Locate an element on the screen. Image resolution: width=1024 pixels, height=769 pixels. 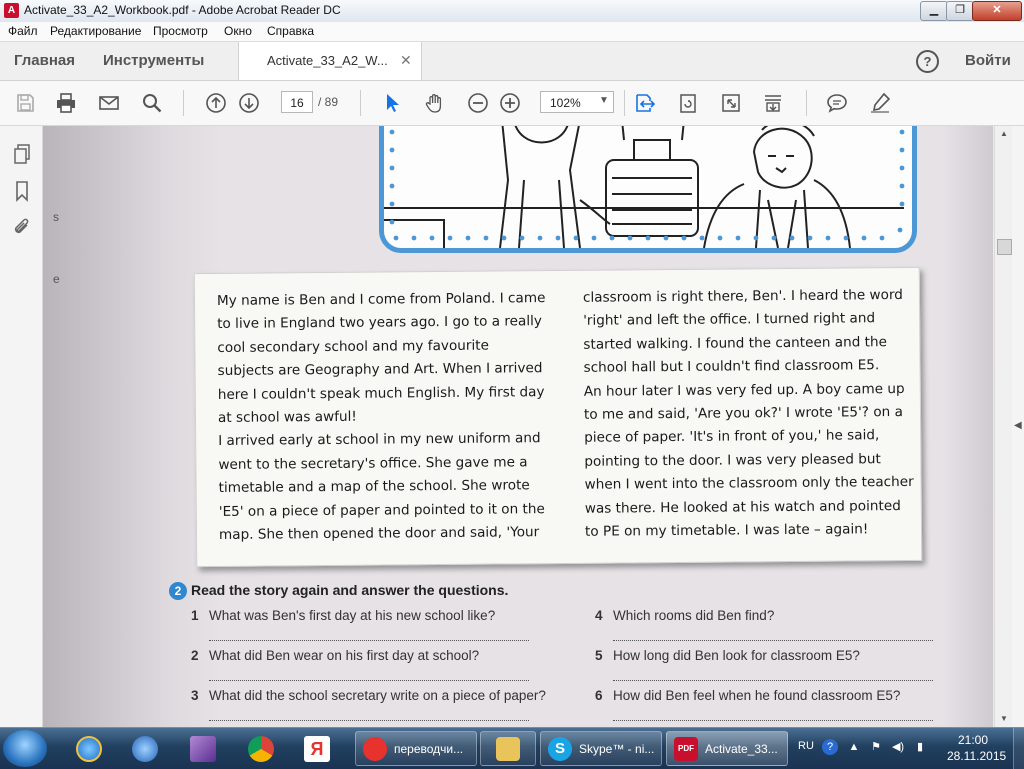
scroll-mode-icon is located at coordinates (773, 103).